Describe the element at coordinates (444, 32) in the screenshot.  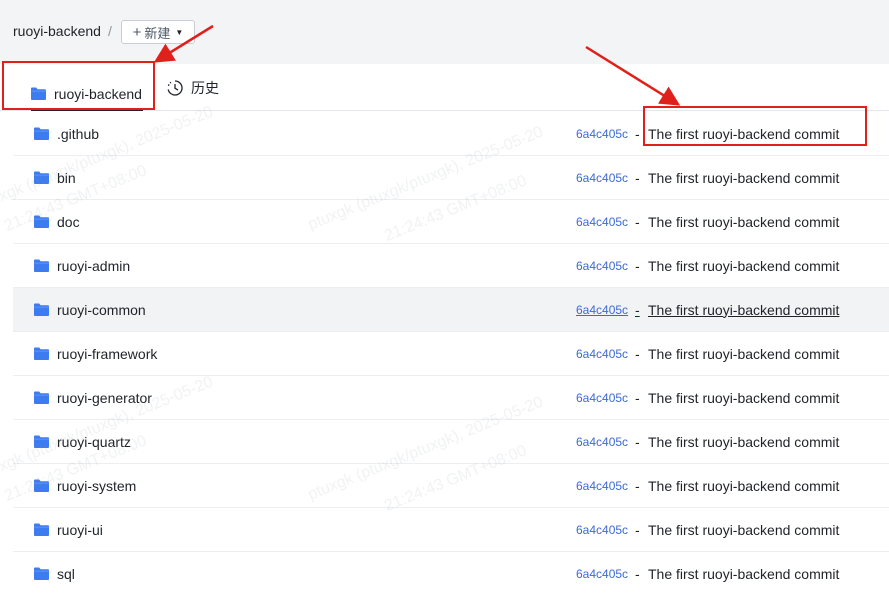
I see `top-bar: ruoyi-backend / + 新建 ▼` at that location.